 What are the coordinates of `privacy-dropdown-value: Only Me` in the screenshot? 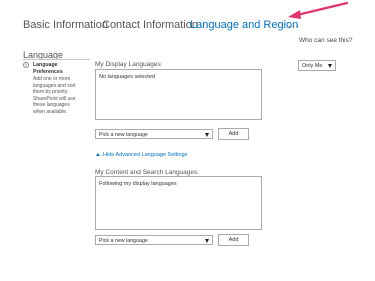 It's located at (312, 66).